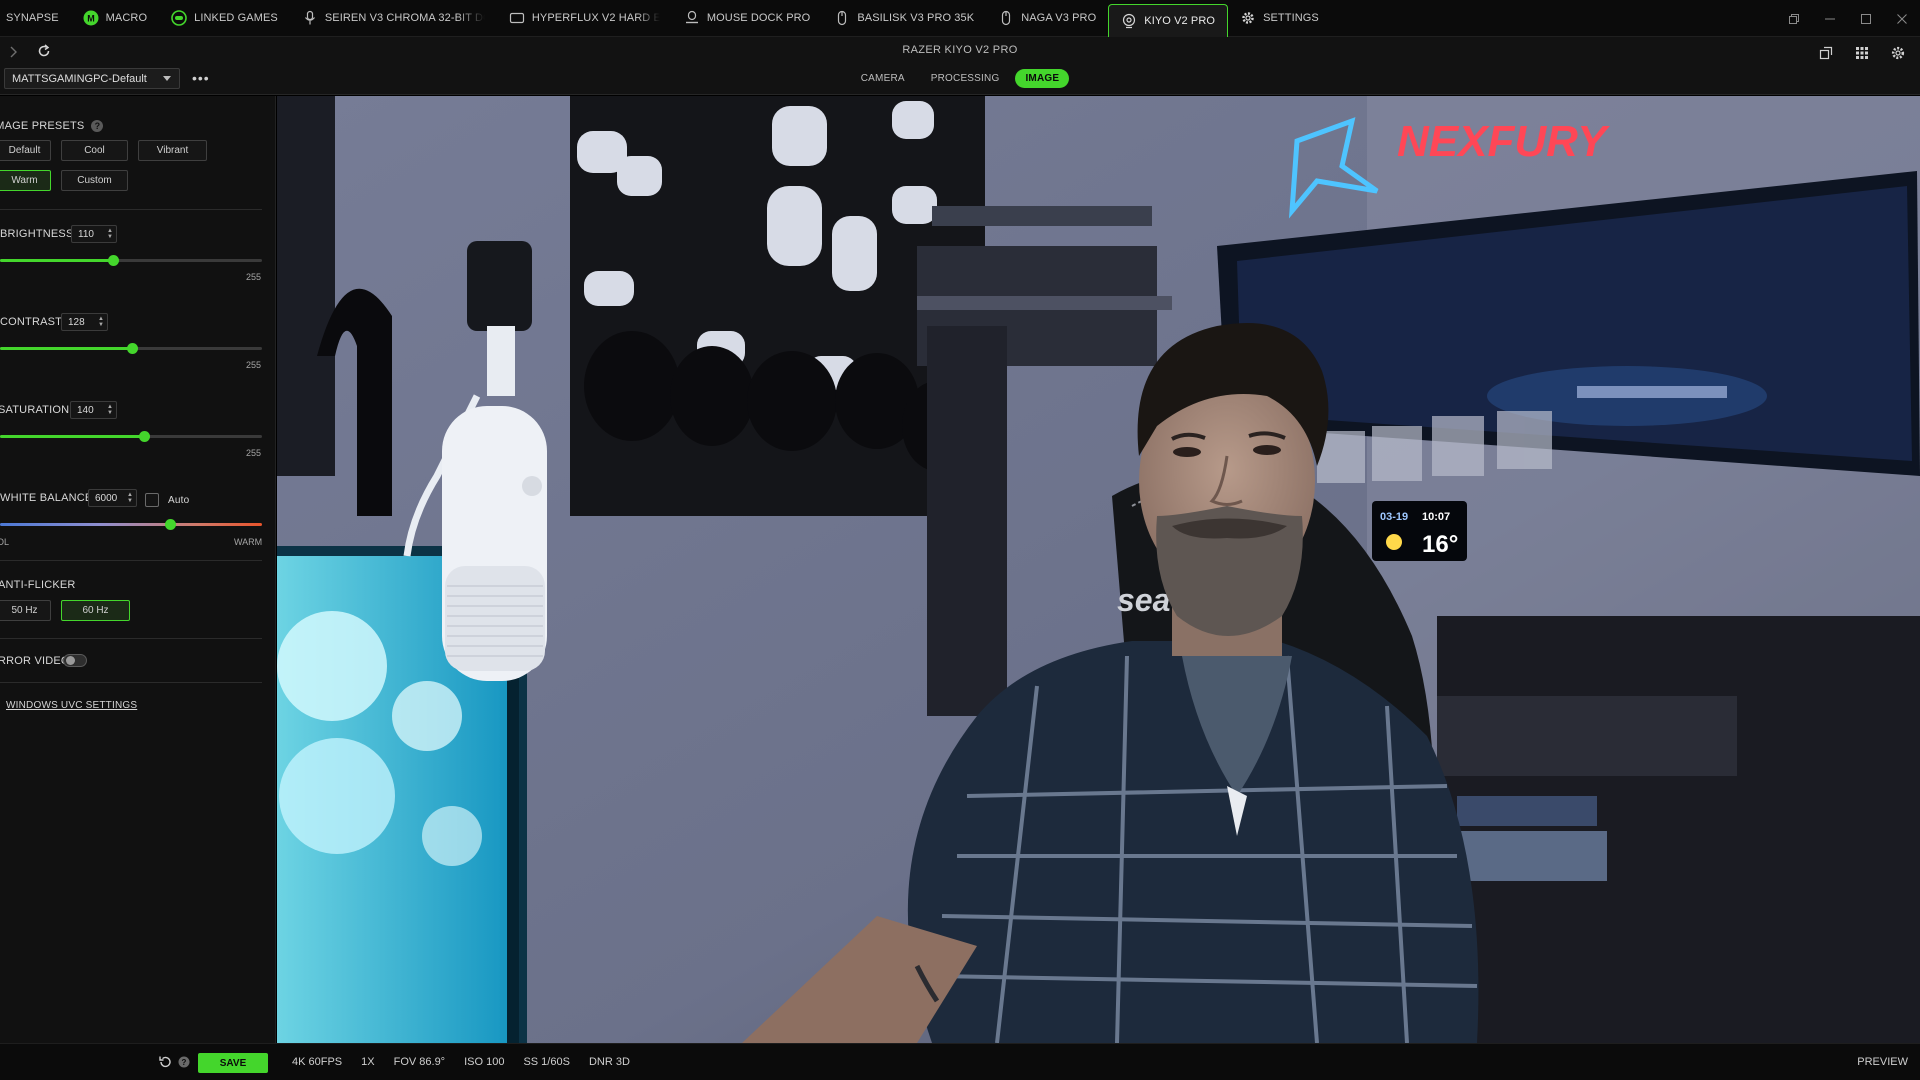 The image size is (1920, 1080). I want to click on clock-time: 10:07, so click(1436, 517).